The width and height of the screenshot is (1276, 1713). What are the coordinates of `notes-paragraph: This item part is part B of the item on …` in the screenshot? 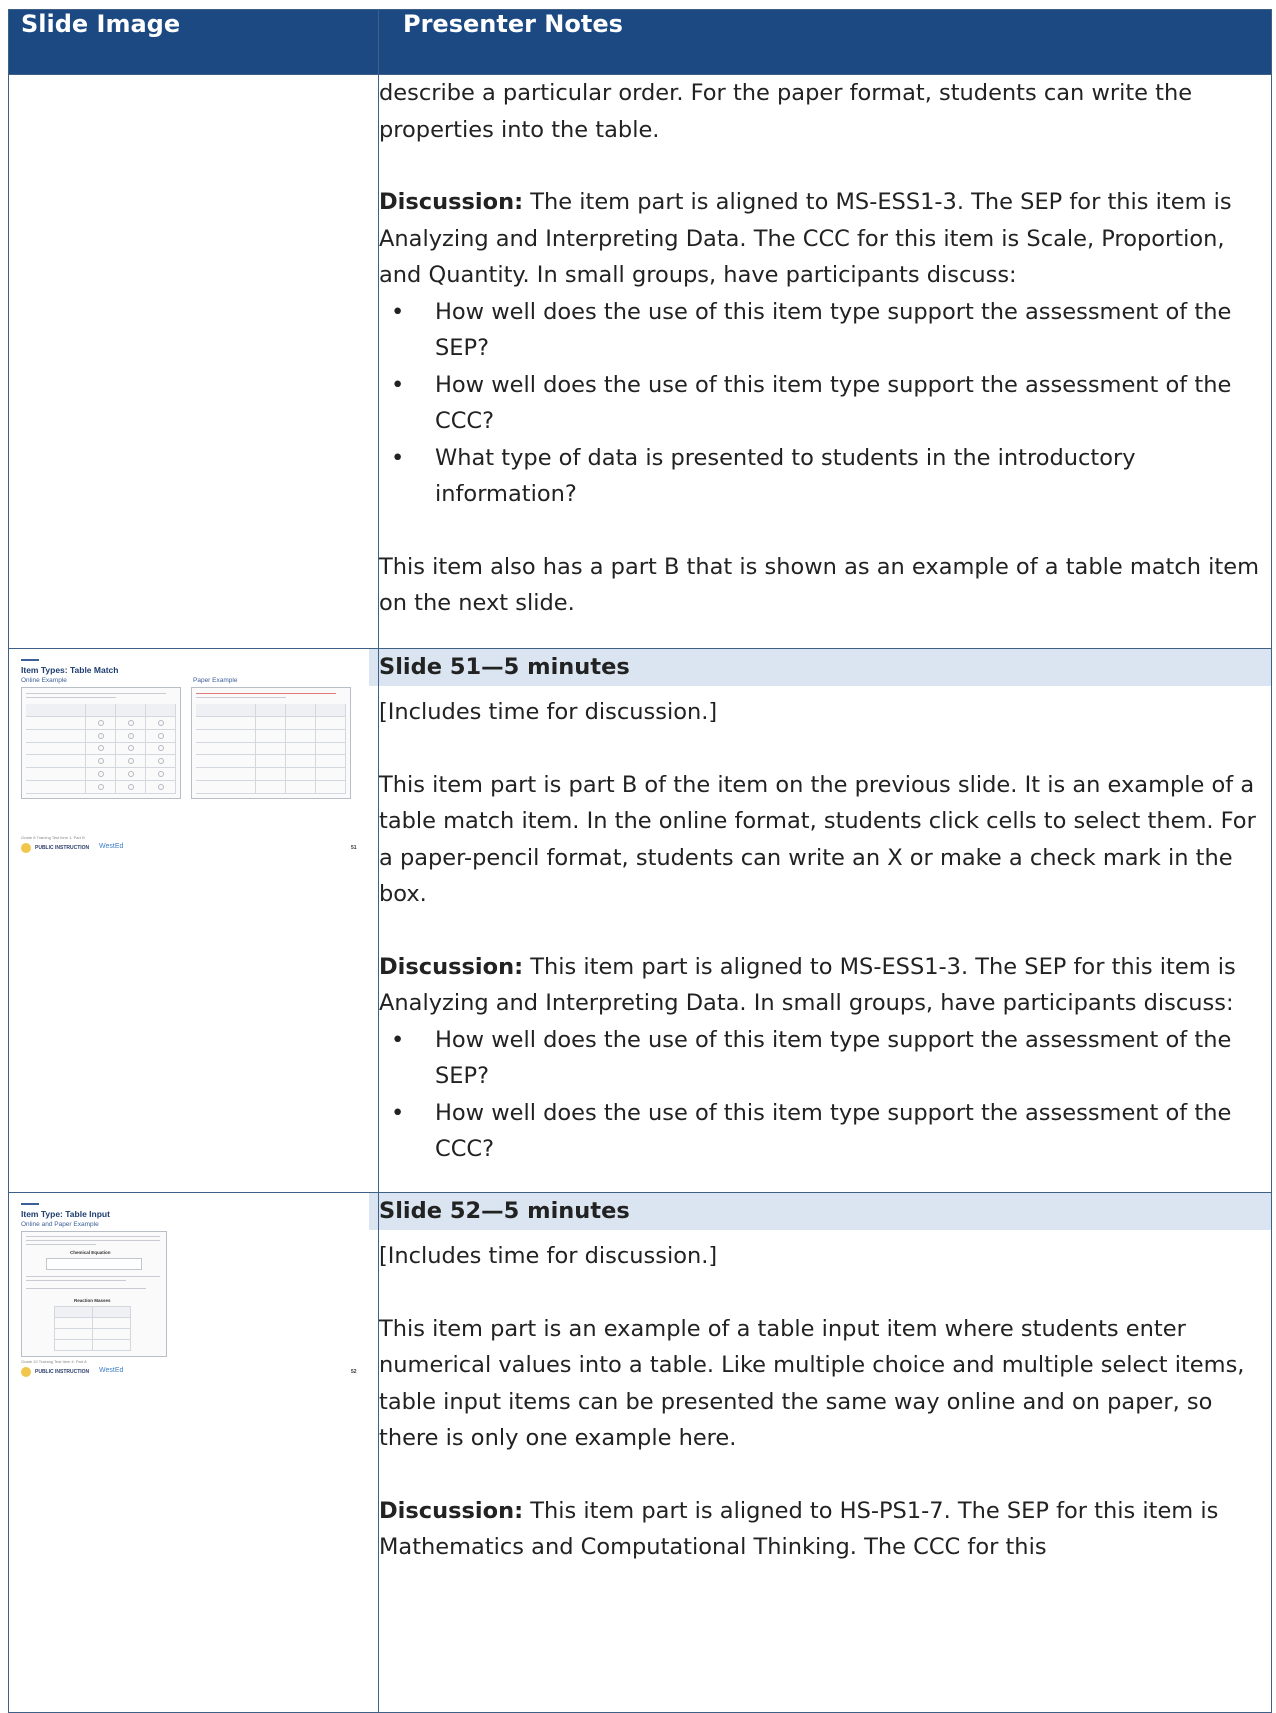 It's located at (817, 839).